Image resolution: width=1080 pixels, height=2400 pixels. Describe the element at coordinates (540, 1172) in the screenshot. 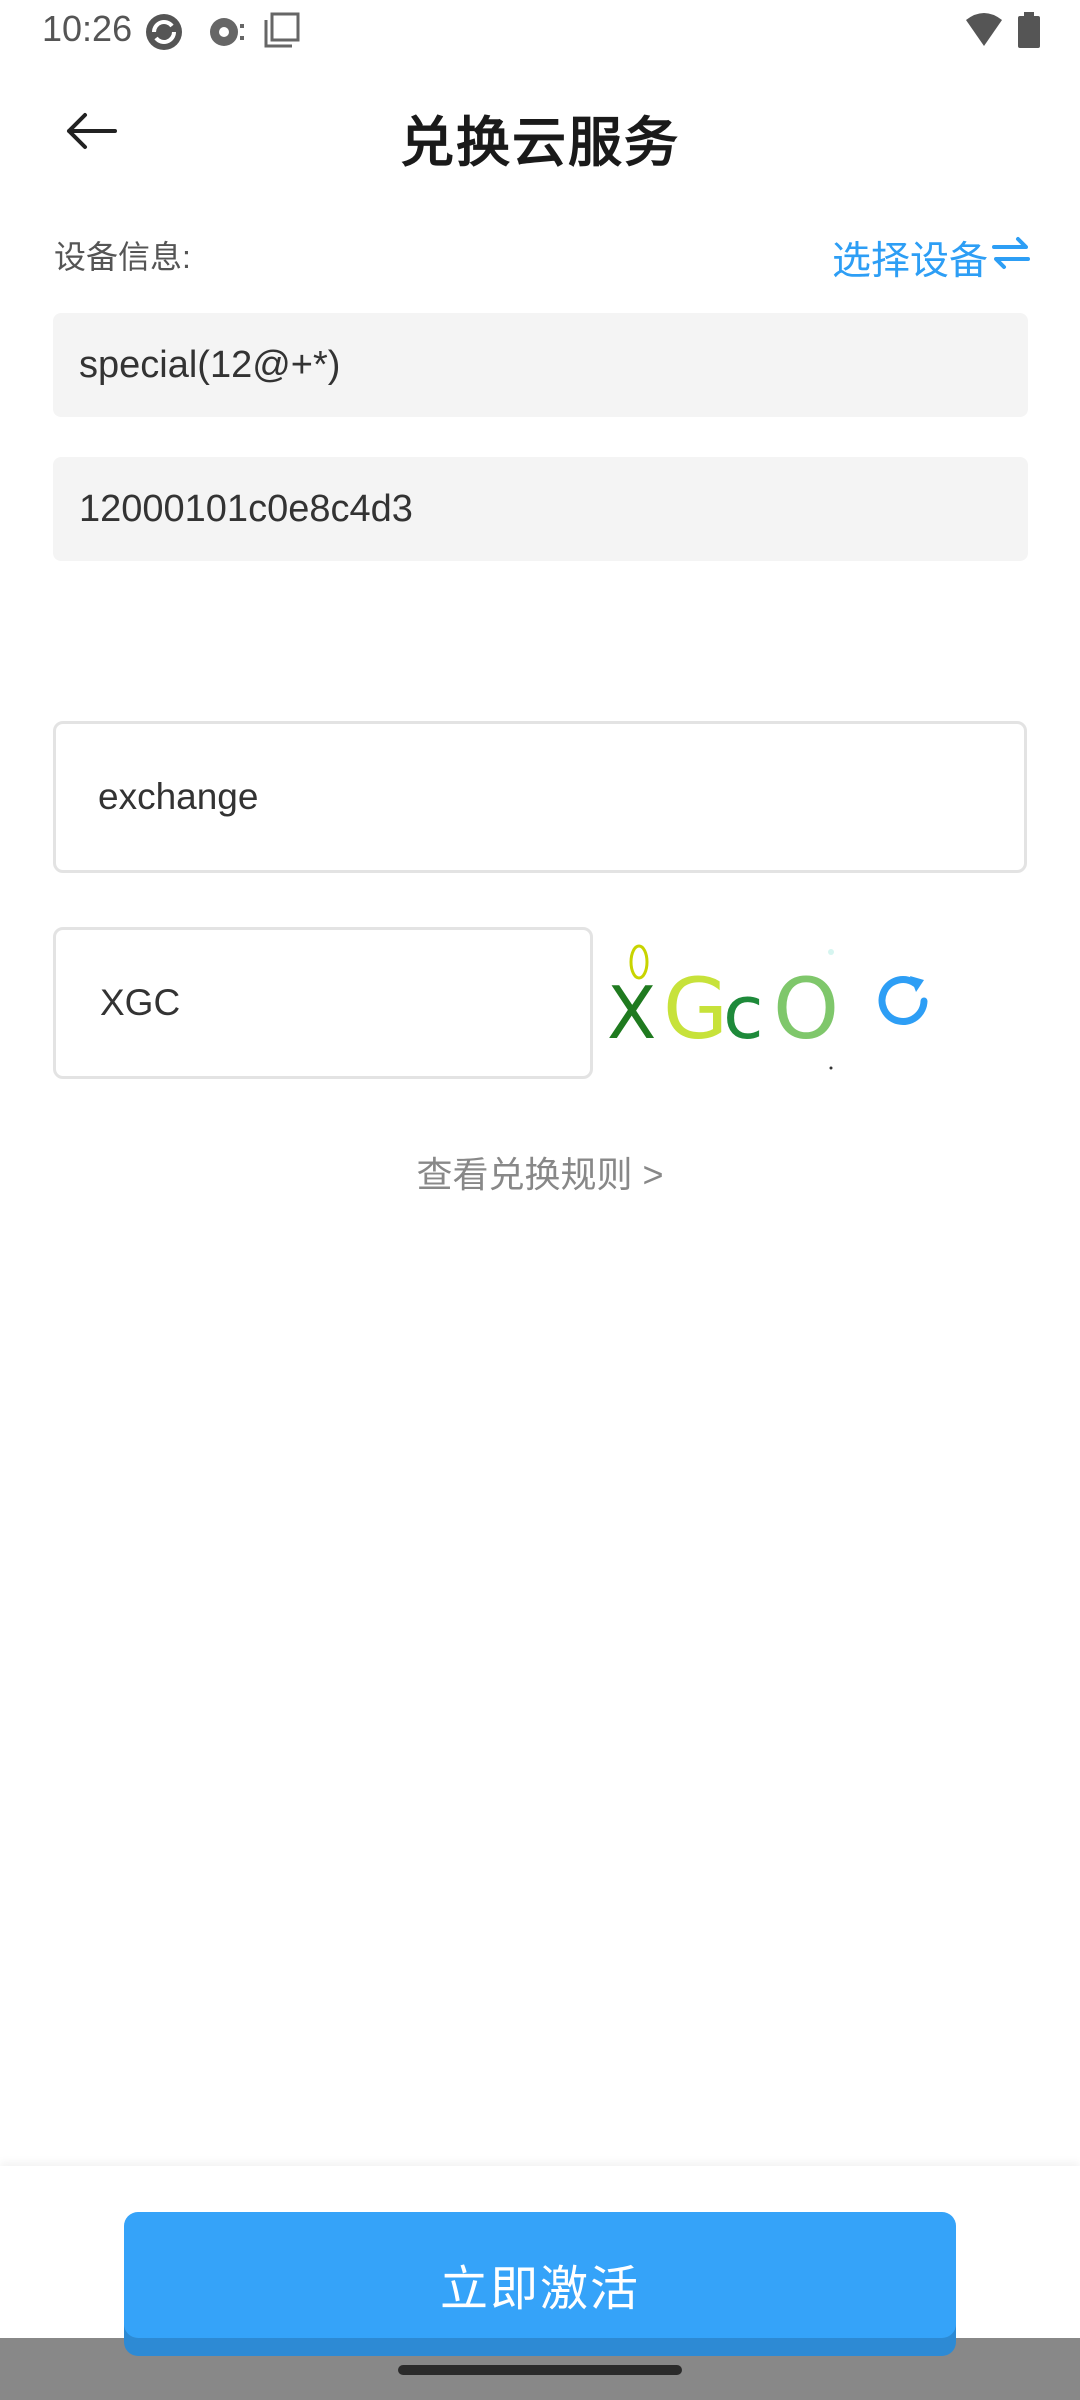

I see `exchange-rules-link: 查看兑换规则 >` at that location.